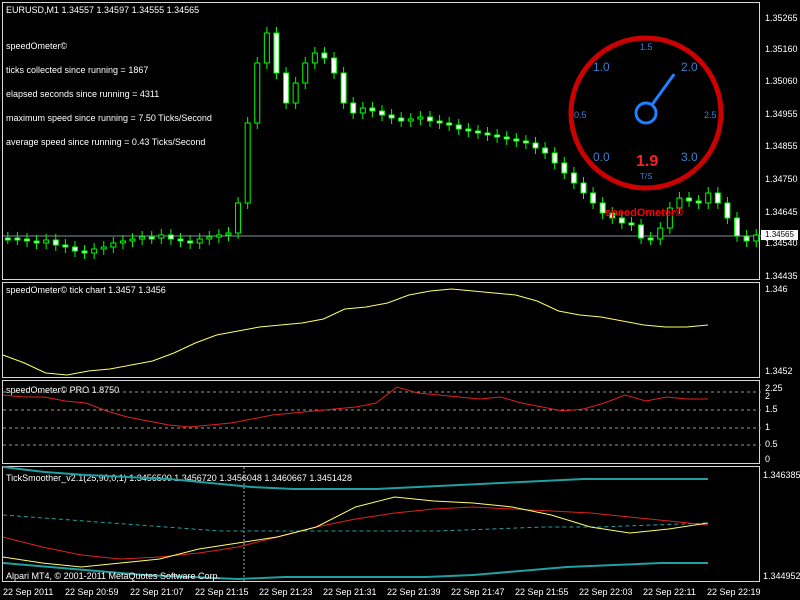 The width and height of the screenshot is (800, 600). What do you see at coordinates (478, 592) in the screenshot?
I see `time-label: 22 Sep 21:47` at bounding box center [478, 592].